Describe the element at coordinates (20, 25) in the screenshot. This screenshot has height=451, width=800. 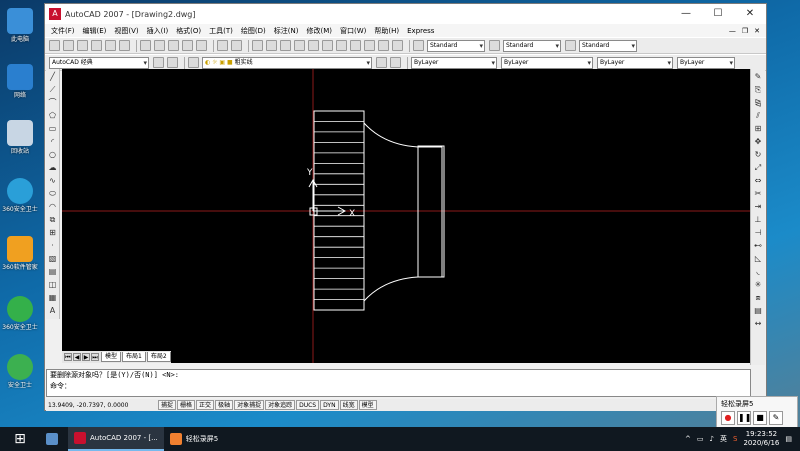
I see `desktop-icon-this-pc: 此电脑` at that location.